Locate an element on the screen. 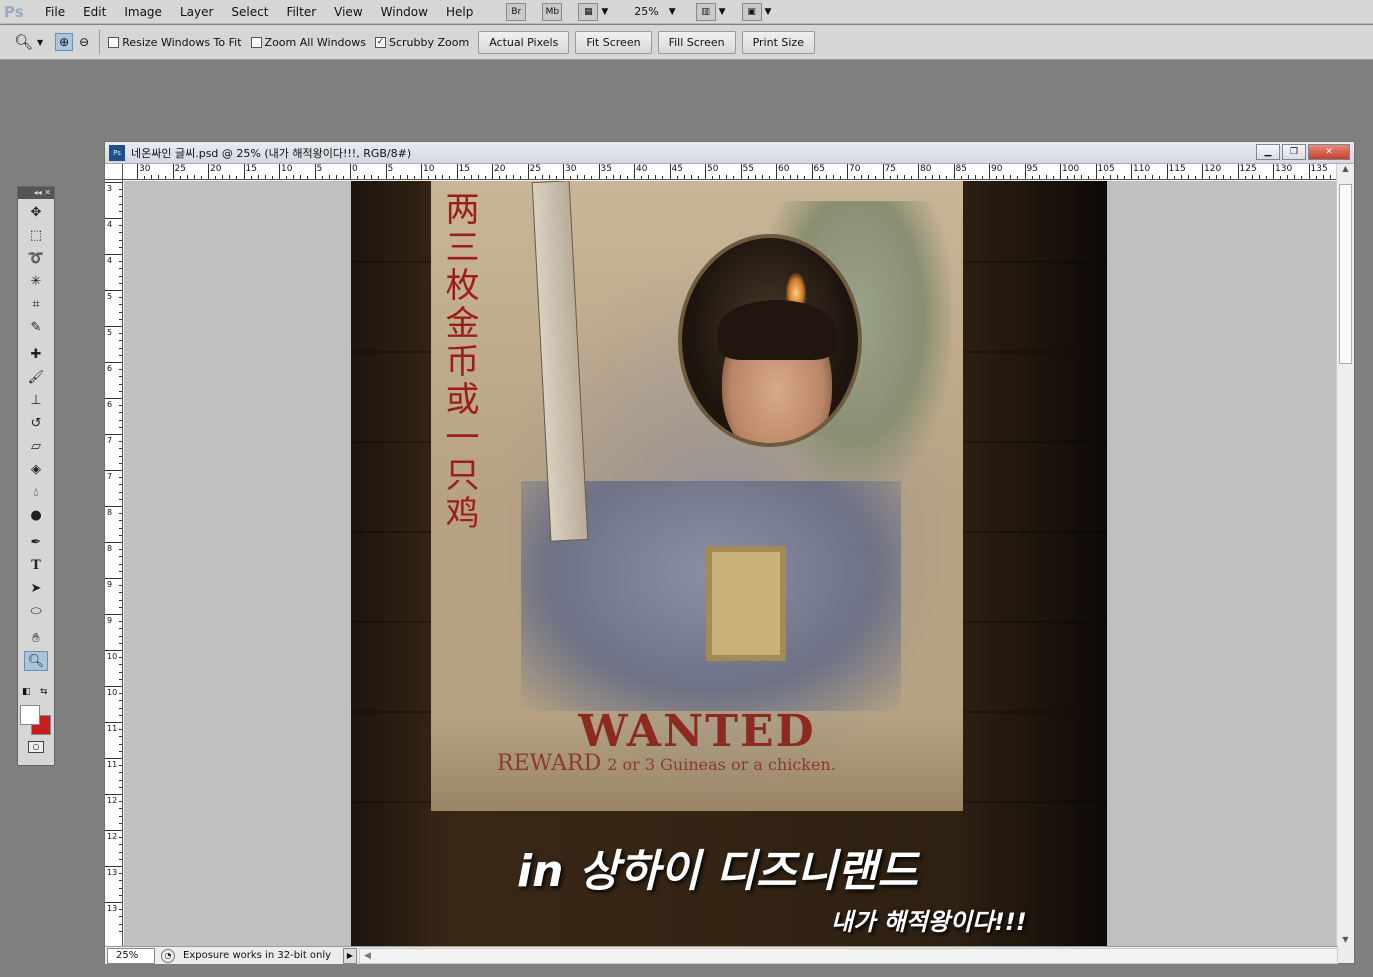  type-tool-icon: T is located at coordinates (36, 565).